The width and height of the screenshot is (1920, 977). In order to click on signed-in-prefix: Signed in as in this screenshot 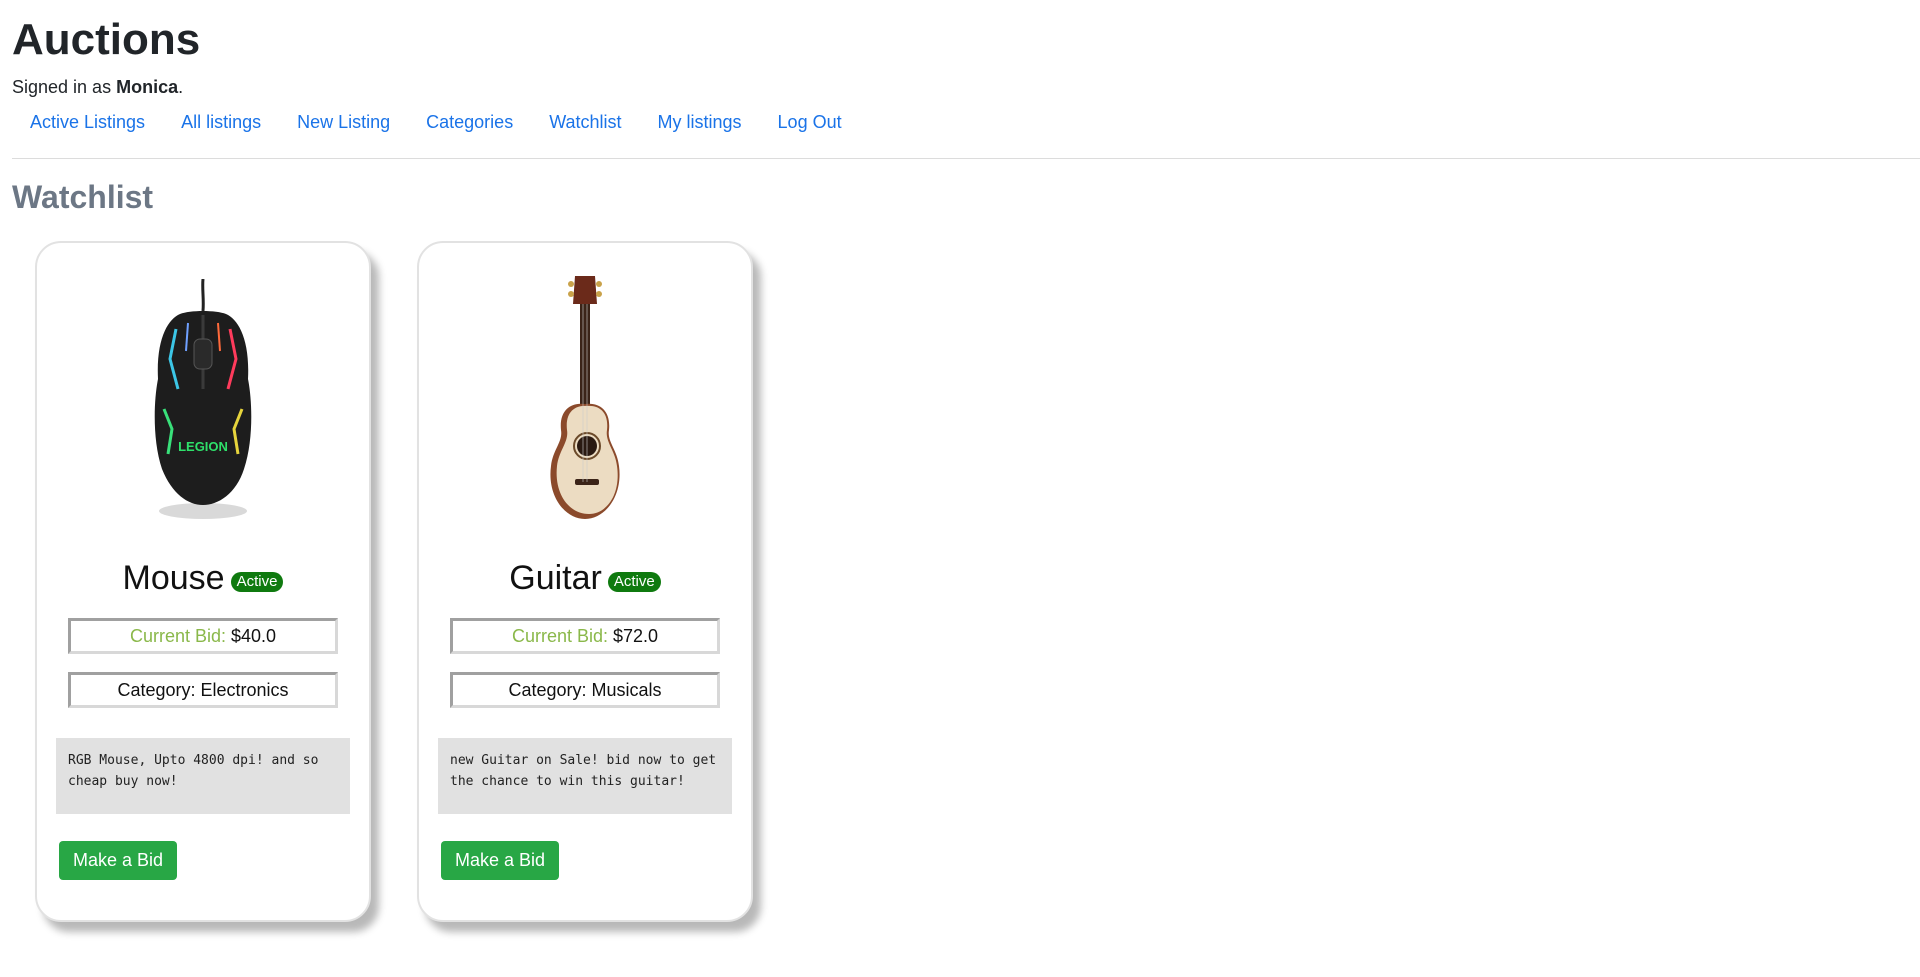, I will do `click(64, 87)`.